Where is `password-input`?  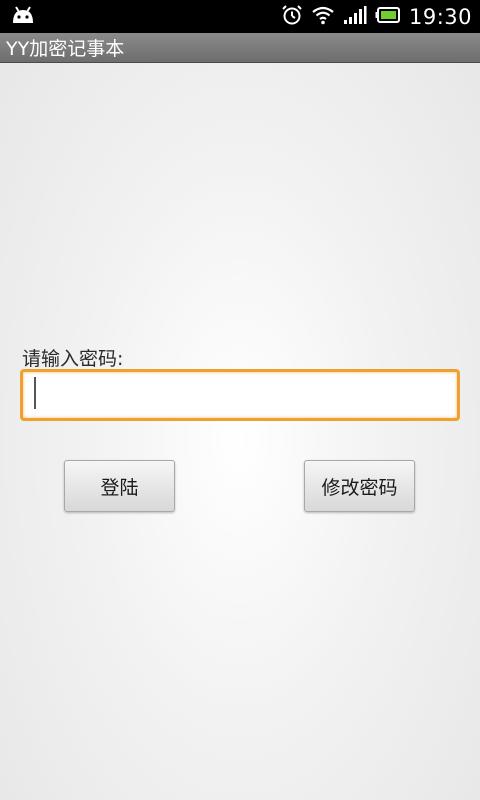
password-input is located at coordinates (240, 395).